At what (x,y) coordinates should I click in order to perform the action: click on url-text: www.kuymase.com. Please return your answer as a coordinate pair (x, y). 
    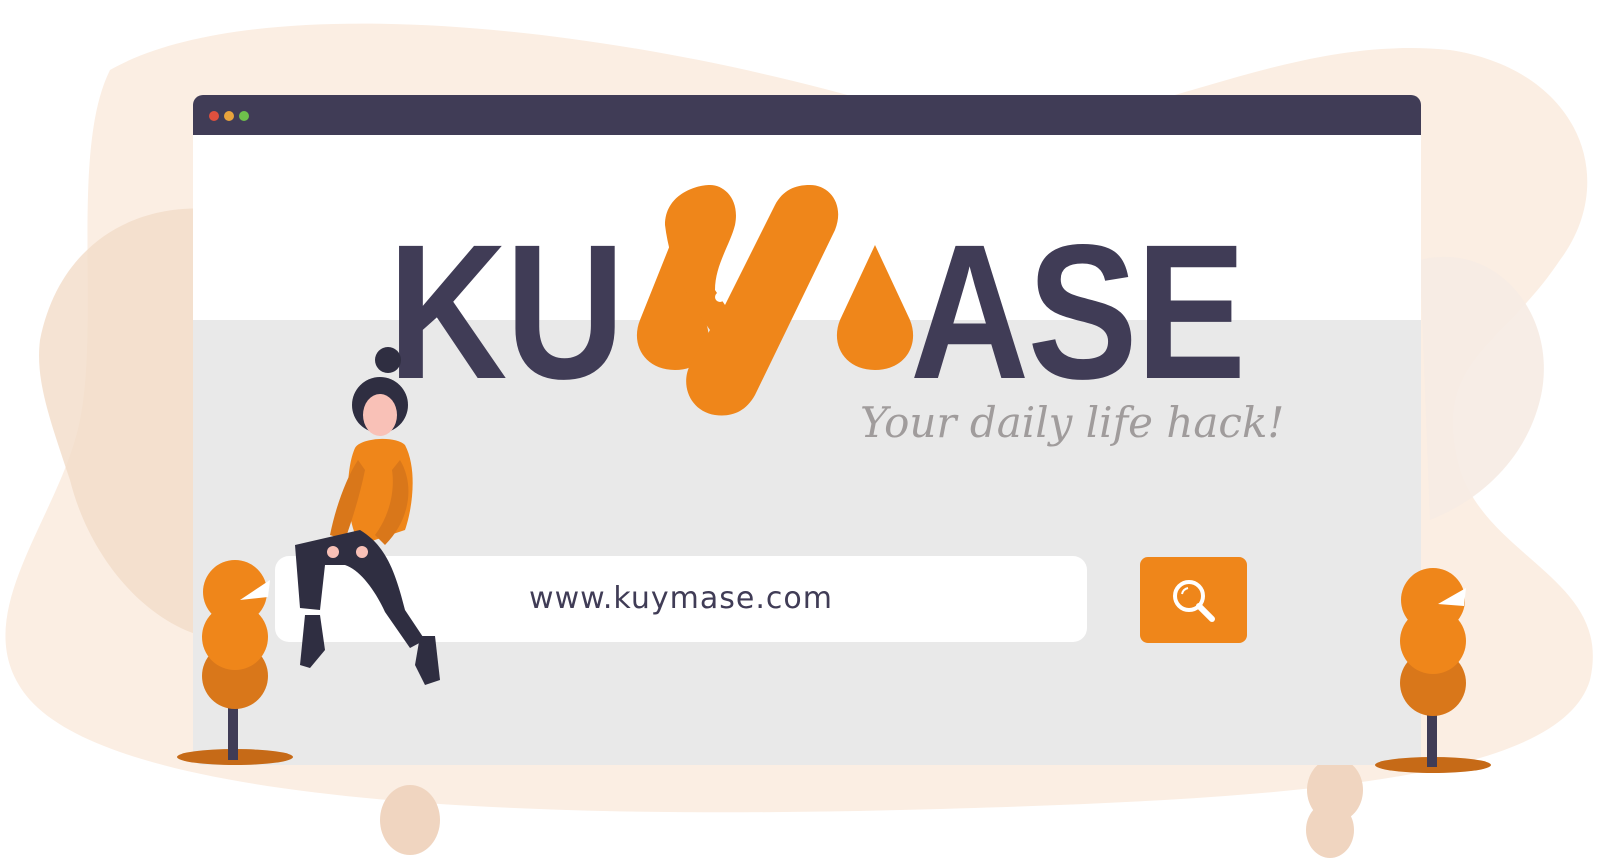
    Looking at the image, I should click on (681, 598).